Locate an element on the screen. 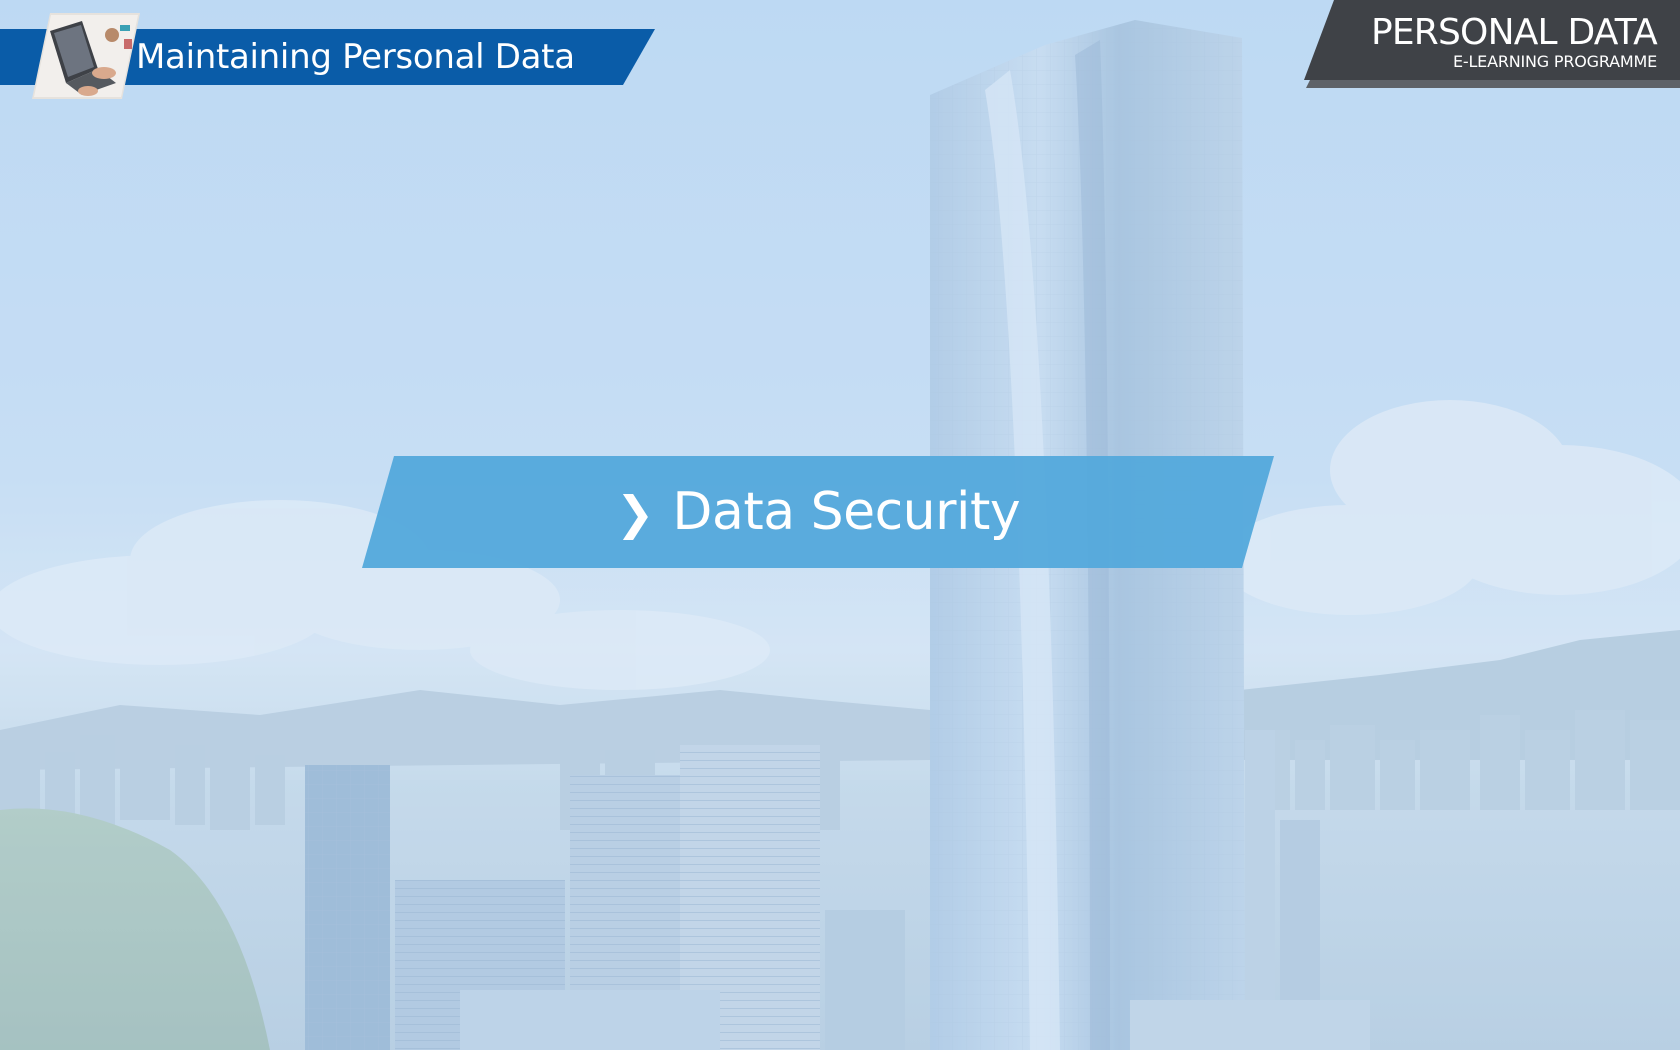 The image size is (1680, 1050). brand-logo: PERSONAL DATA E-LEARNING PROGRAMME is located at coordinates (1492, 45).